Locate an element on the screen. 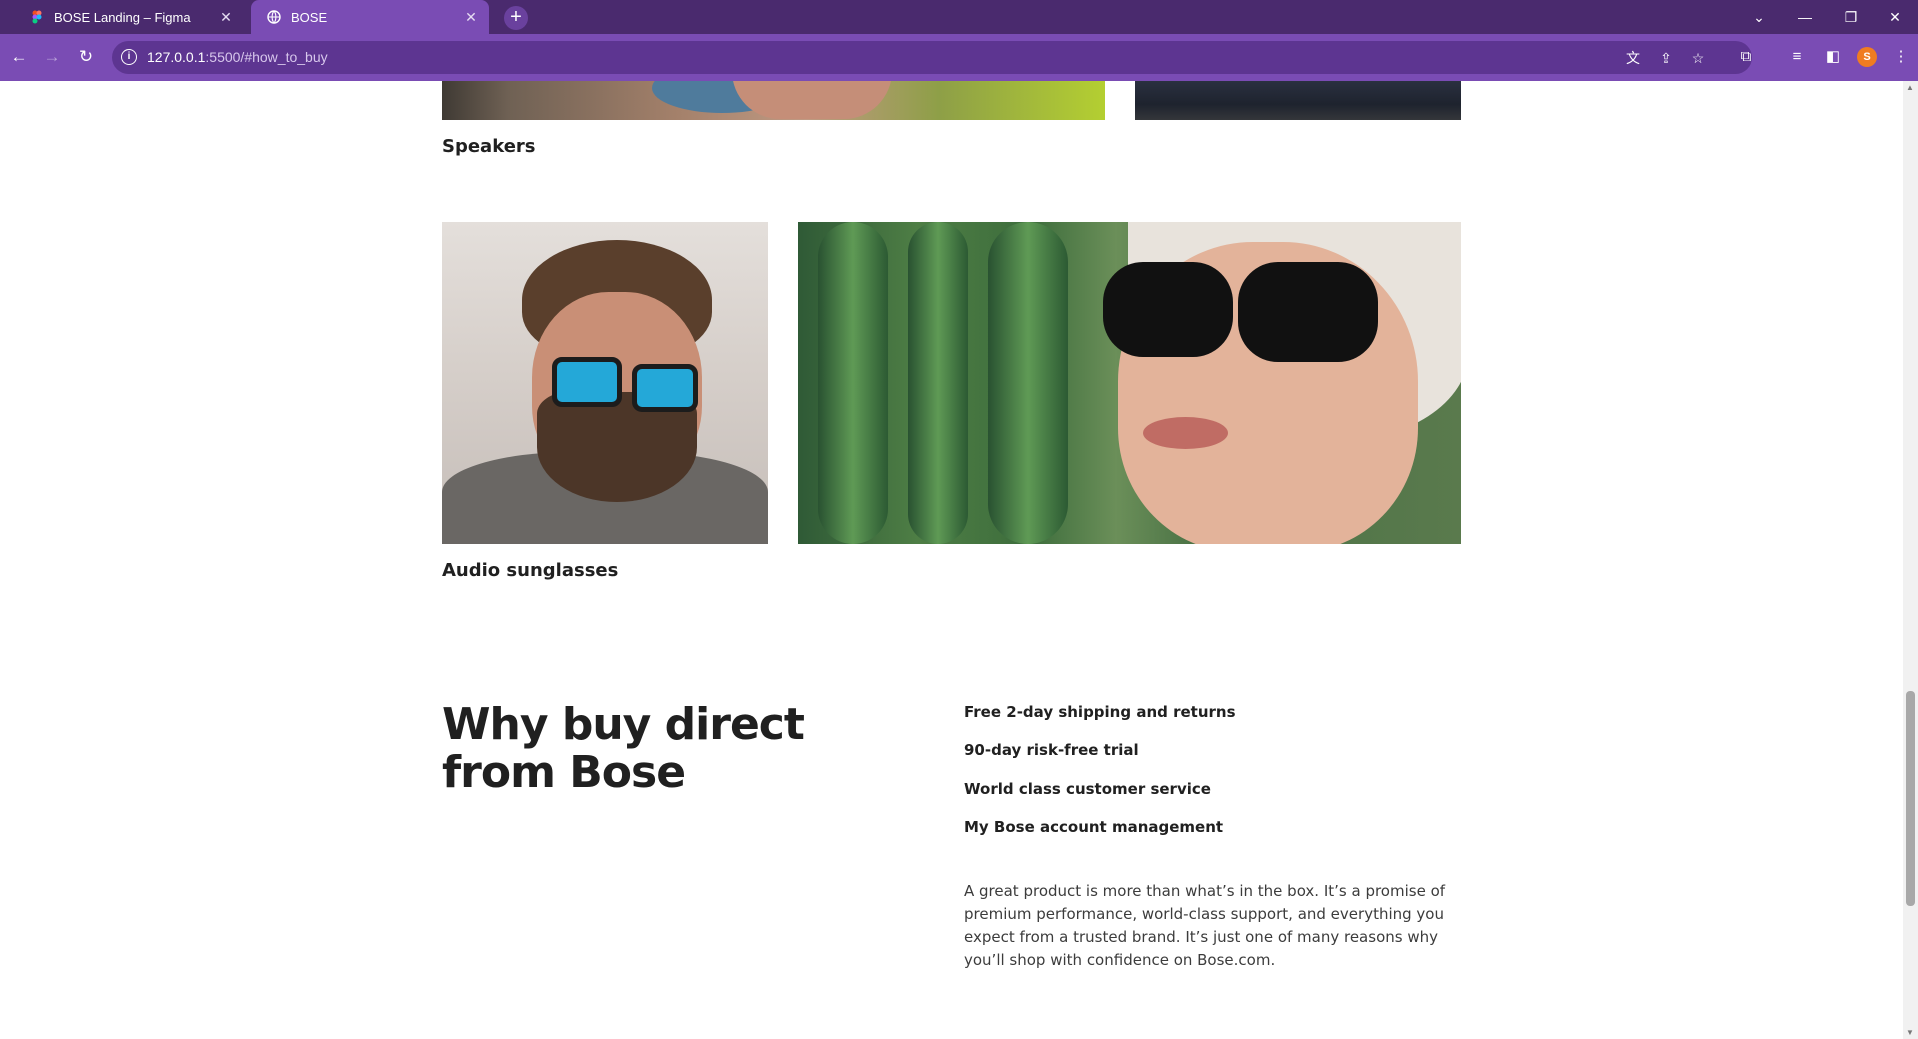  benefit-item: My Bose account management is located at coordinates (1094, 827).